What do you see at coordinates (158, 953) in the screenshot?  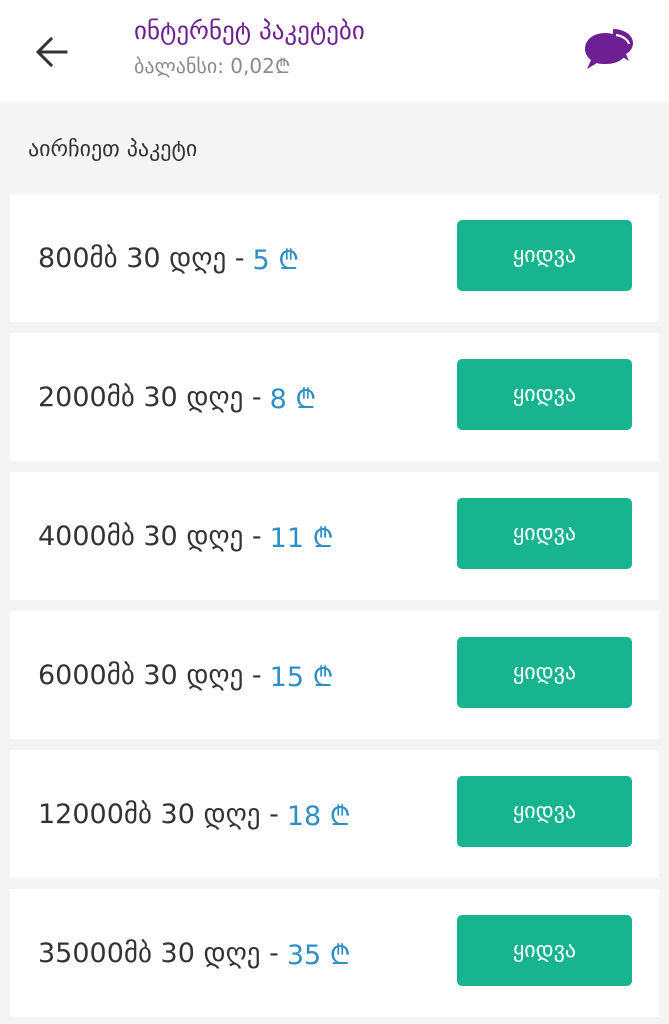 I see `package-desc-text: 35000მბ 30 დღე -` at bounding box center [158, 953].